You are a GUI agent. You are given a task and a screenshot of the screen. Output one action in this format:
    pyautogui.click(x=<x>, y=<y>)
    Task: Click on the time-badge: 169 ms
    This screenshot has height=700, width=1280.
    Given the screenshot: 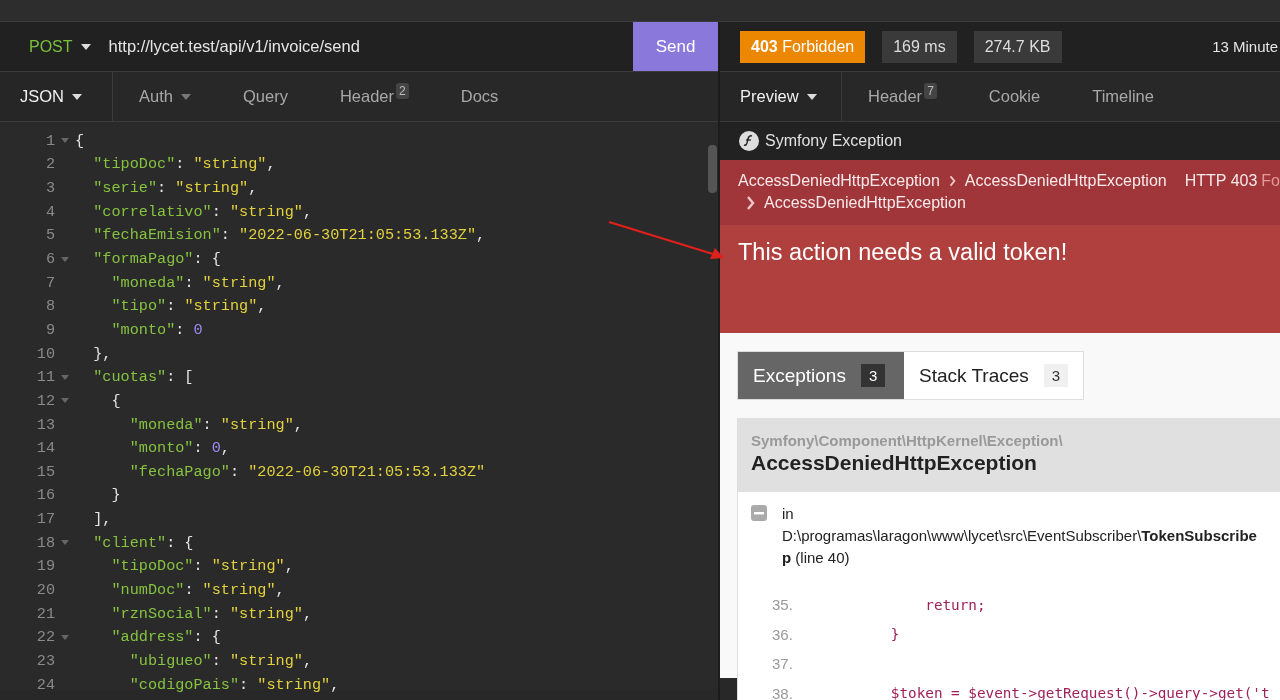 What is the action you would take?
    pyautogui.click(x=919, y=46)
    